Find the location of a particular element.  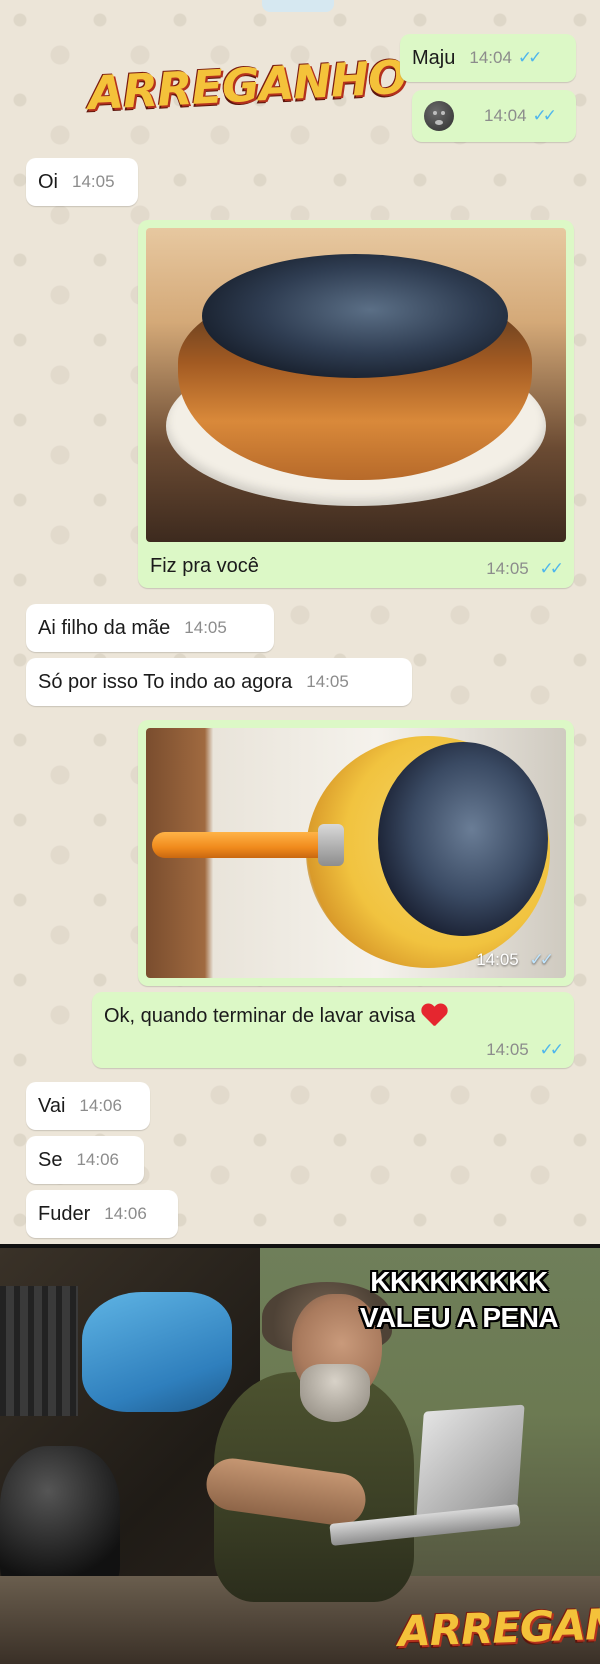

meme-caption-line1: KKKKKKKKK is located at coordinates (459, 1281).